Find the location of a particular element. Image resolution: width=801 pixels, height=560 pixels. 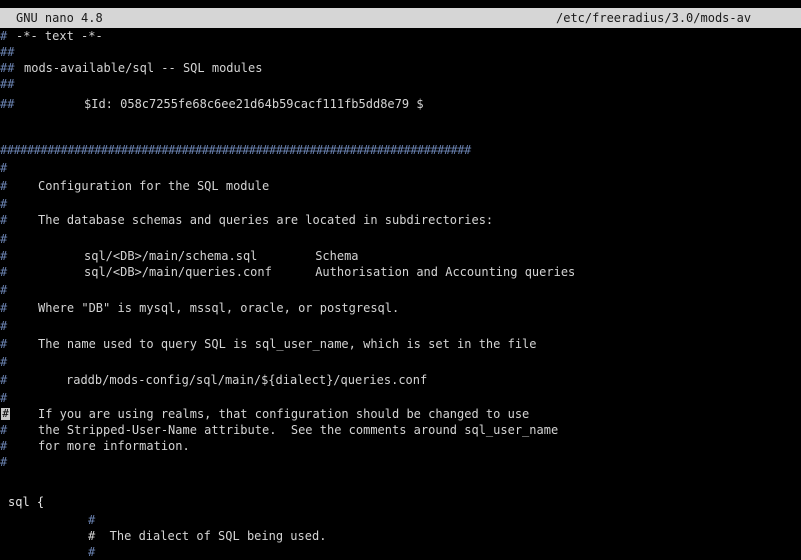

line-text: sql/<DB>/main/schema.sql Schema is located at coordinates (221, 256).